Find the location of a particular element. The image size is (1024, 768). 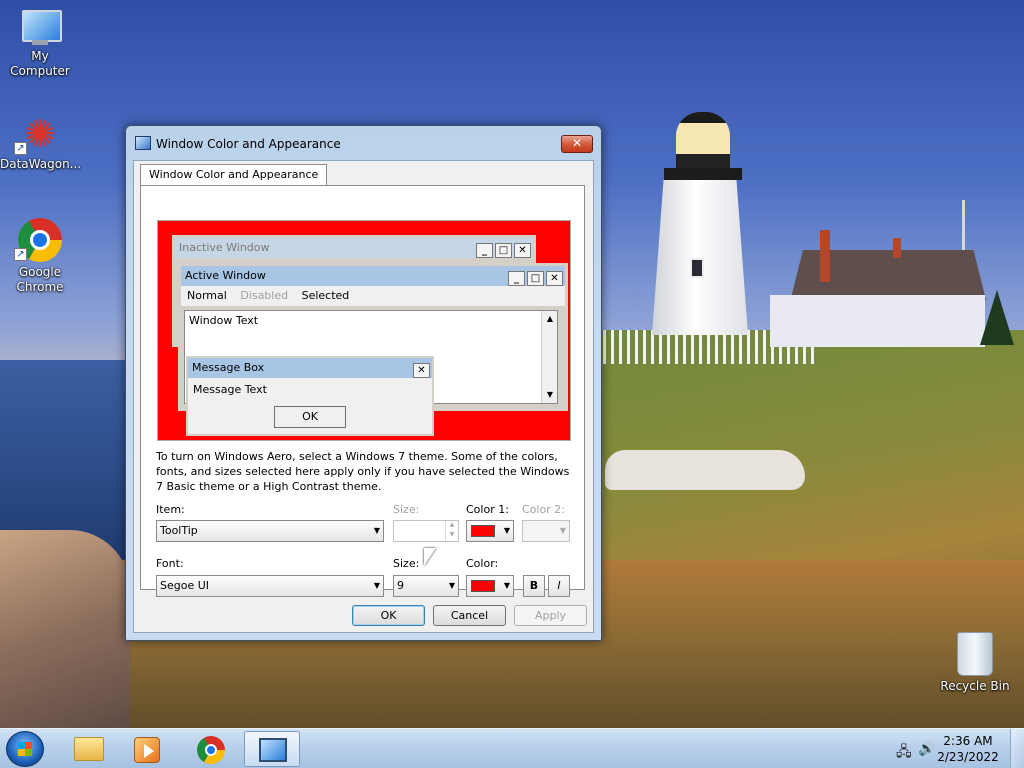

preview-window-text: Window Text is located at coordinates (224, 320).